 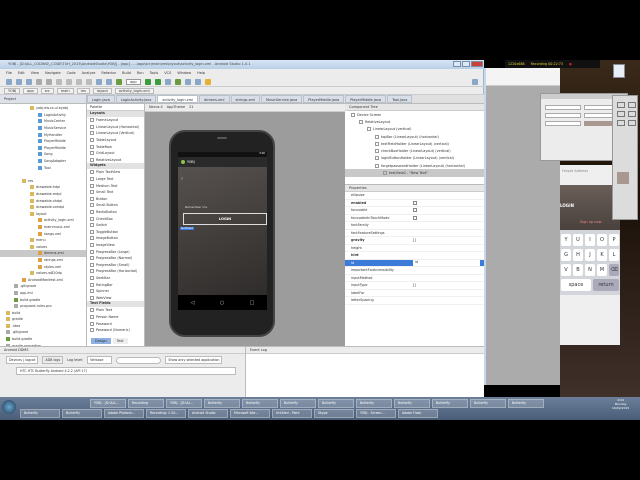 What do you see at coordinates (477, 64) in the screenshot?
I see `close-button` at bounding box center [477, 64].